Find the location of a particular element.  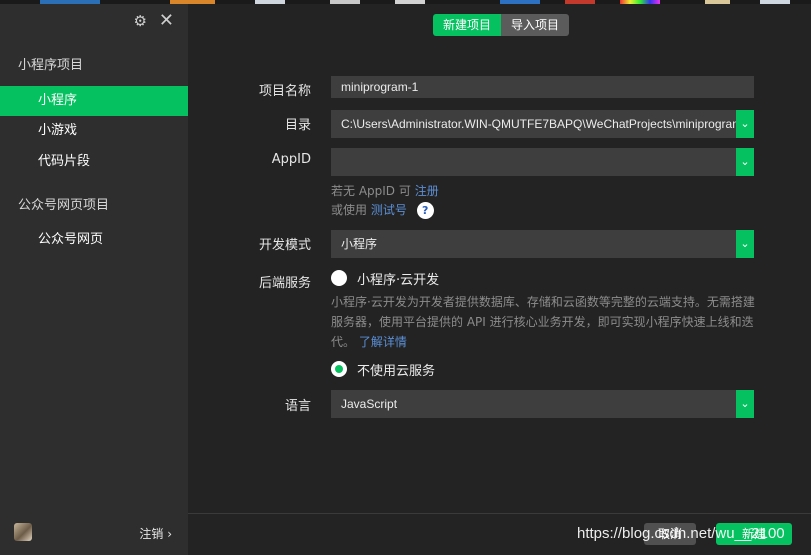

appid-label: AppID is located at coordinates (291, 159).